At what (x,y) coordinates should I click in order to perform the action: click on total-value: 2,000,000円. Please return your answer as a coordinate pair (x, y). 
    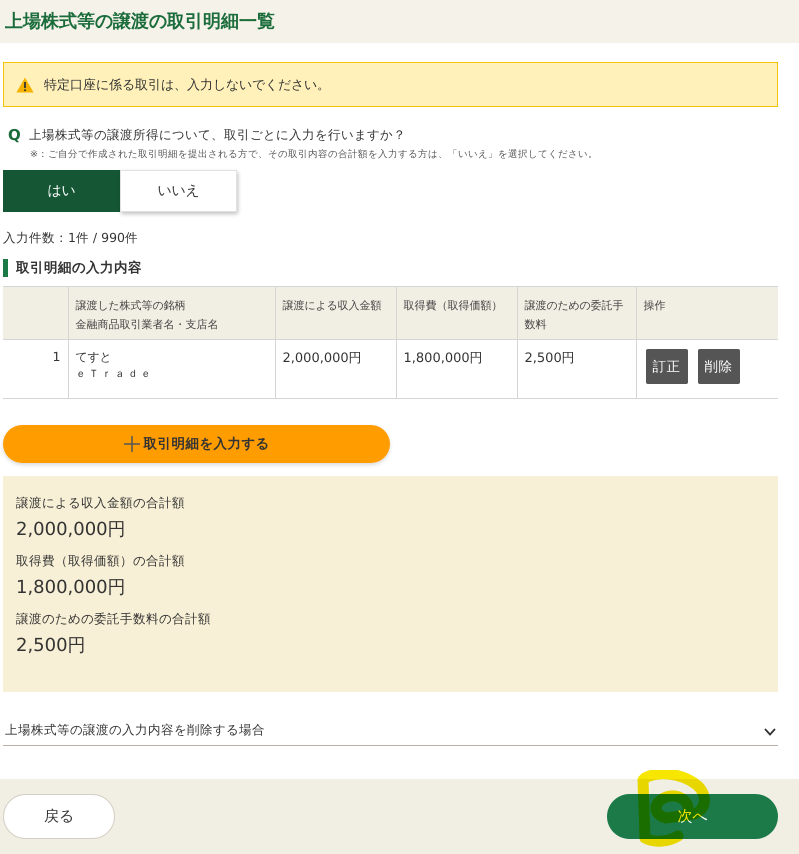
    Looking at the image, I should click on (71, 530).